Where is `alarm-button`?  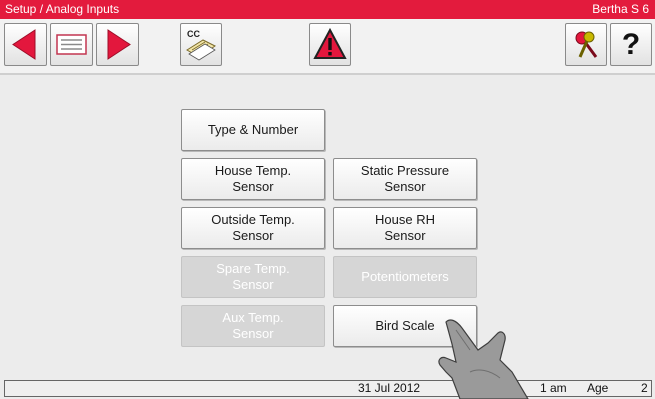
alarm-button is located at coordinates (330, 44).